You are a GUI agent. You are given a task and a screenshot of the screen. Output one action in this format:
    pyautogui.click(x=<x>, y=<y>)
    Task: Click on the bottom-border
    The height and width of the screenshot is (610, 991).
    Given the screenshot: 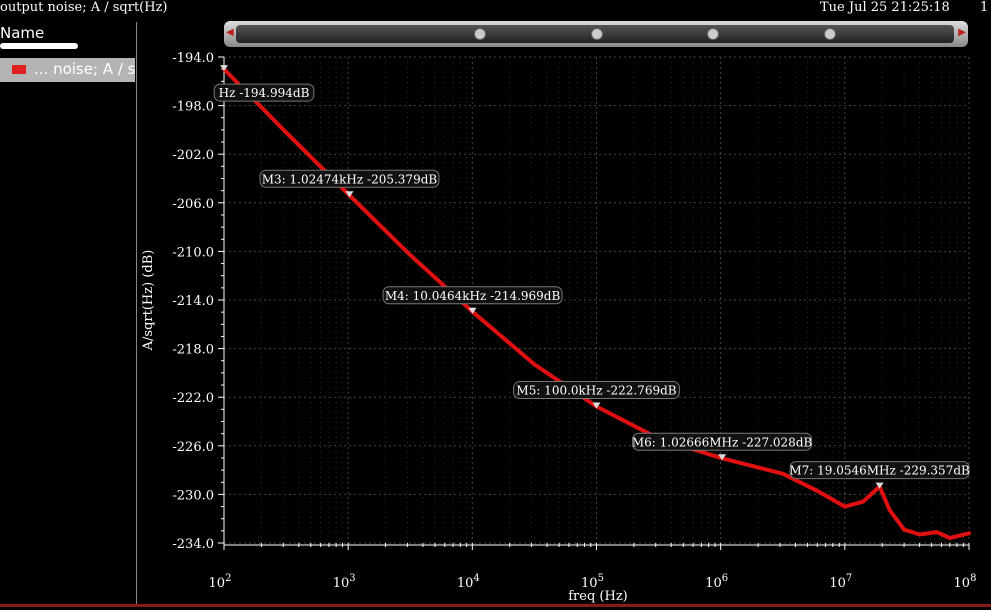 What is the action you would take?
    pyautogui.click(x=495, y=605)
    